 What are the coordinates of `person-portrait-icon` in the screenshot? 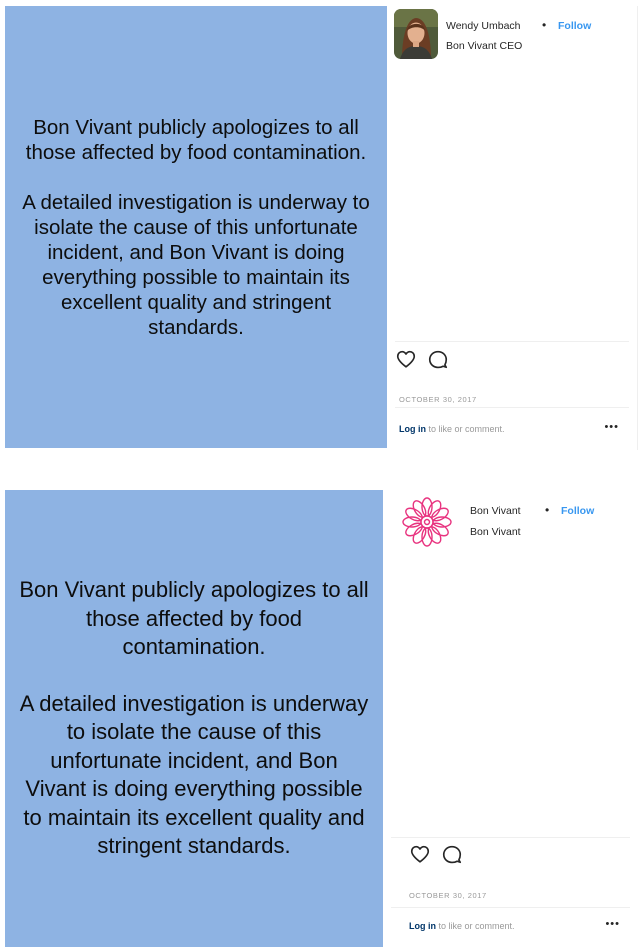 It's located at (416, 34).